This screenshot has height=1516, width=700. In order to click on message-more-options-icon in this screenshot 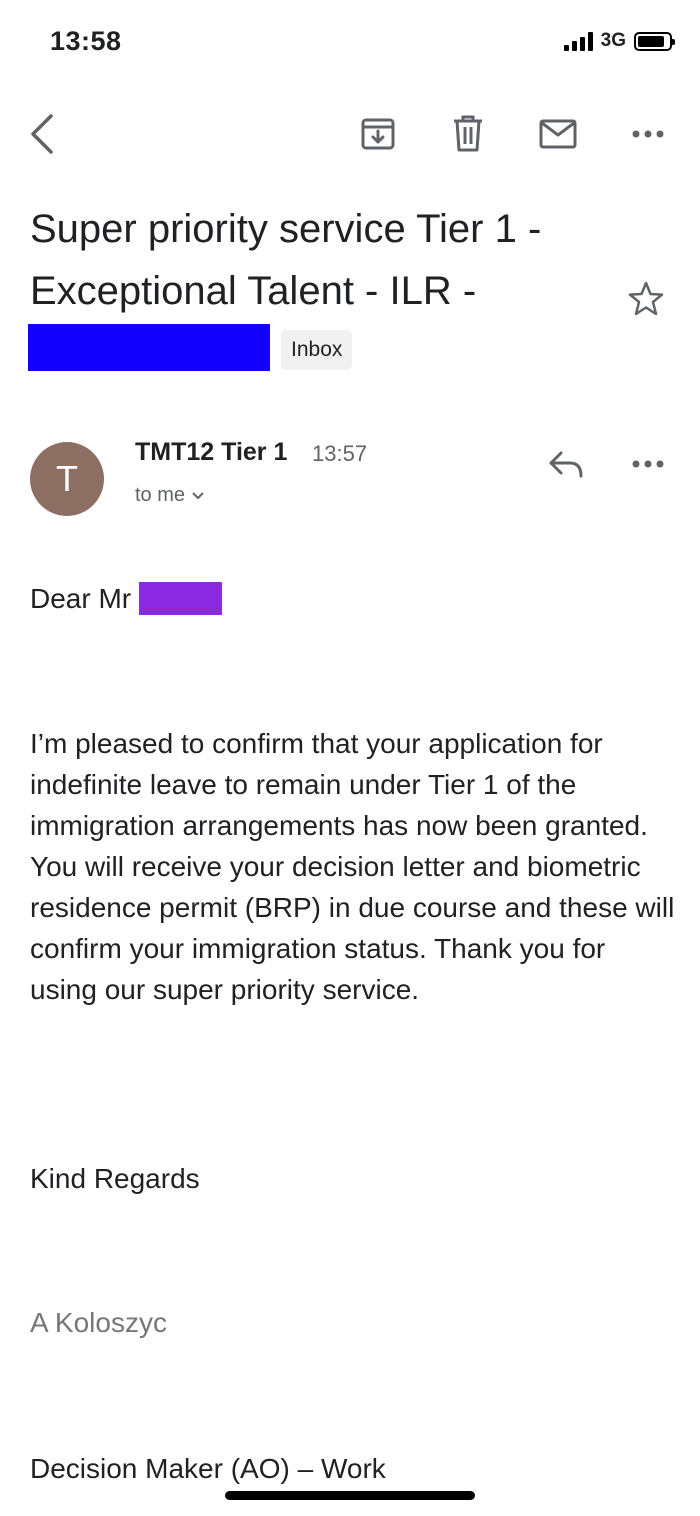, I will do `click(648, 464)`.